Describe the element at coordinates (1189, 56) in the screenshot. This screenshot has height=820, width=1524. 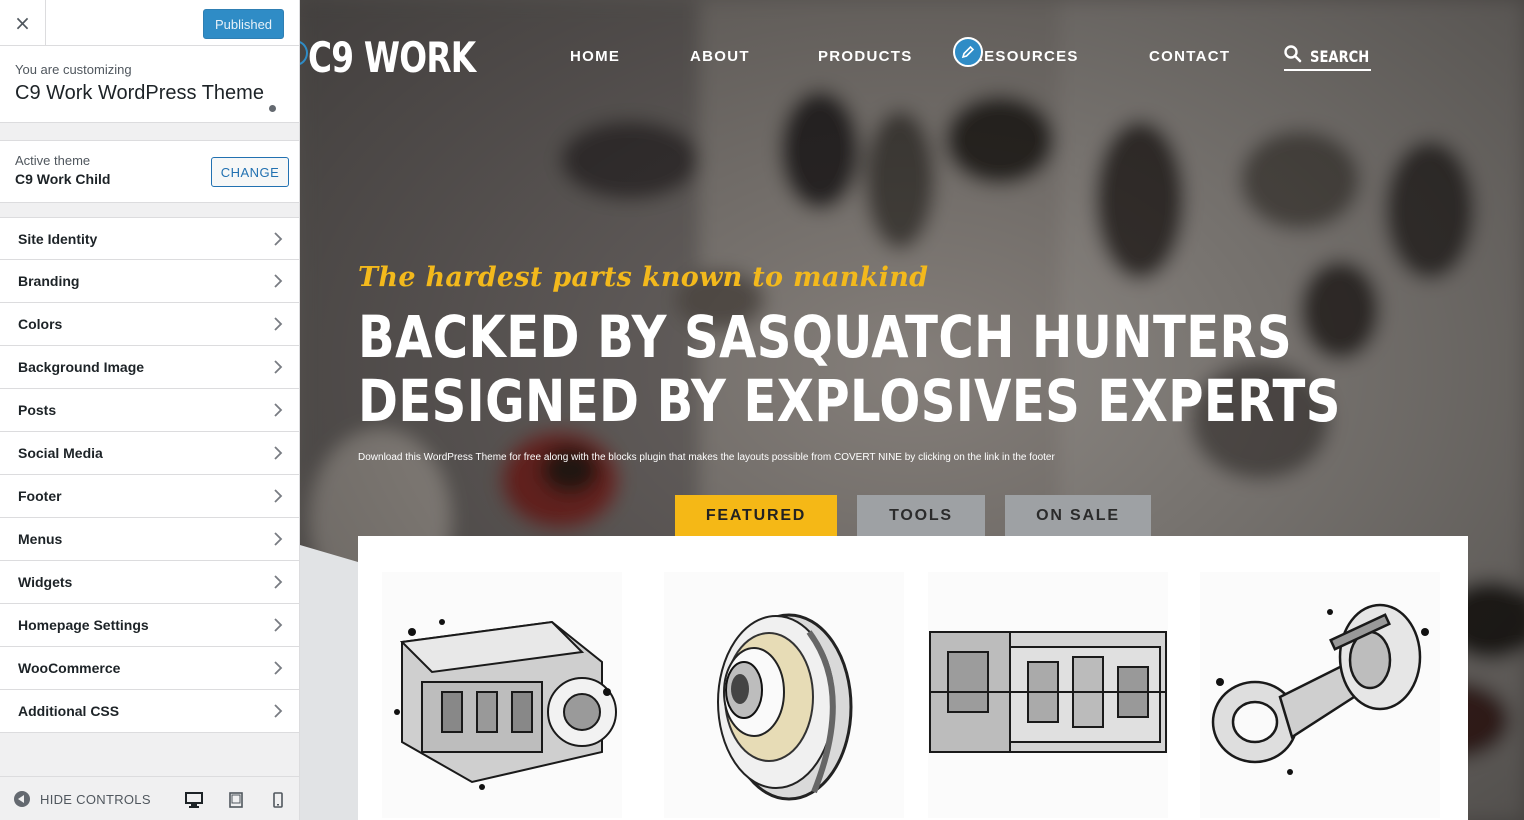
I see `nav-contact: CONTACT` at that location.